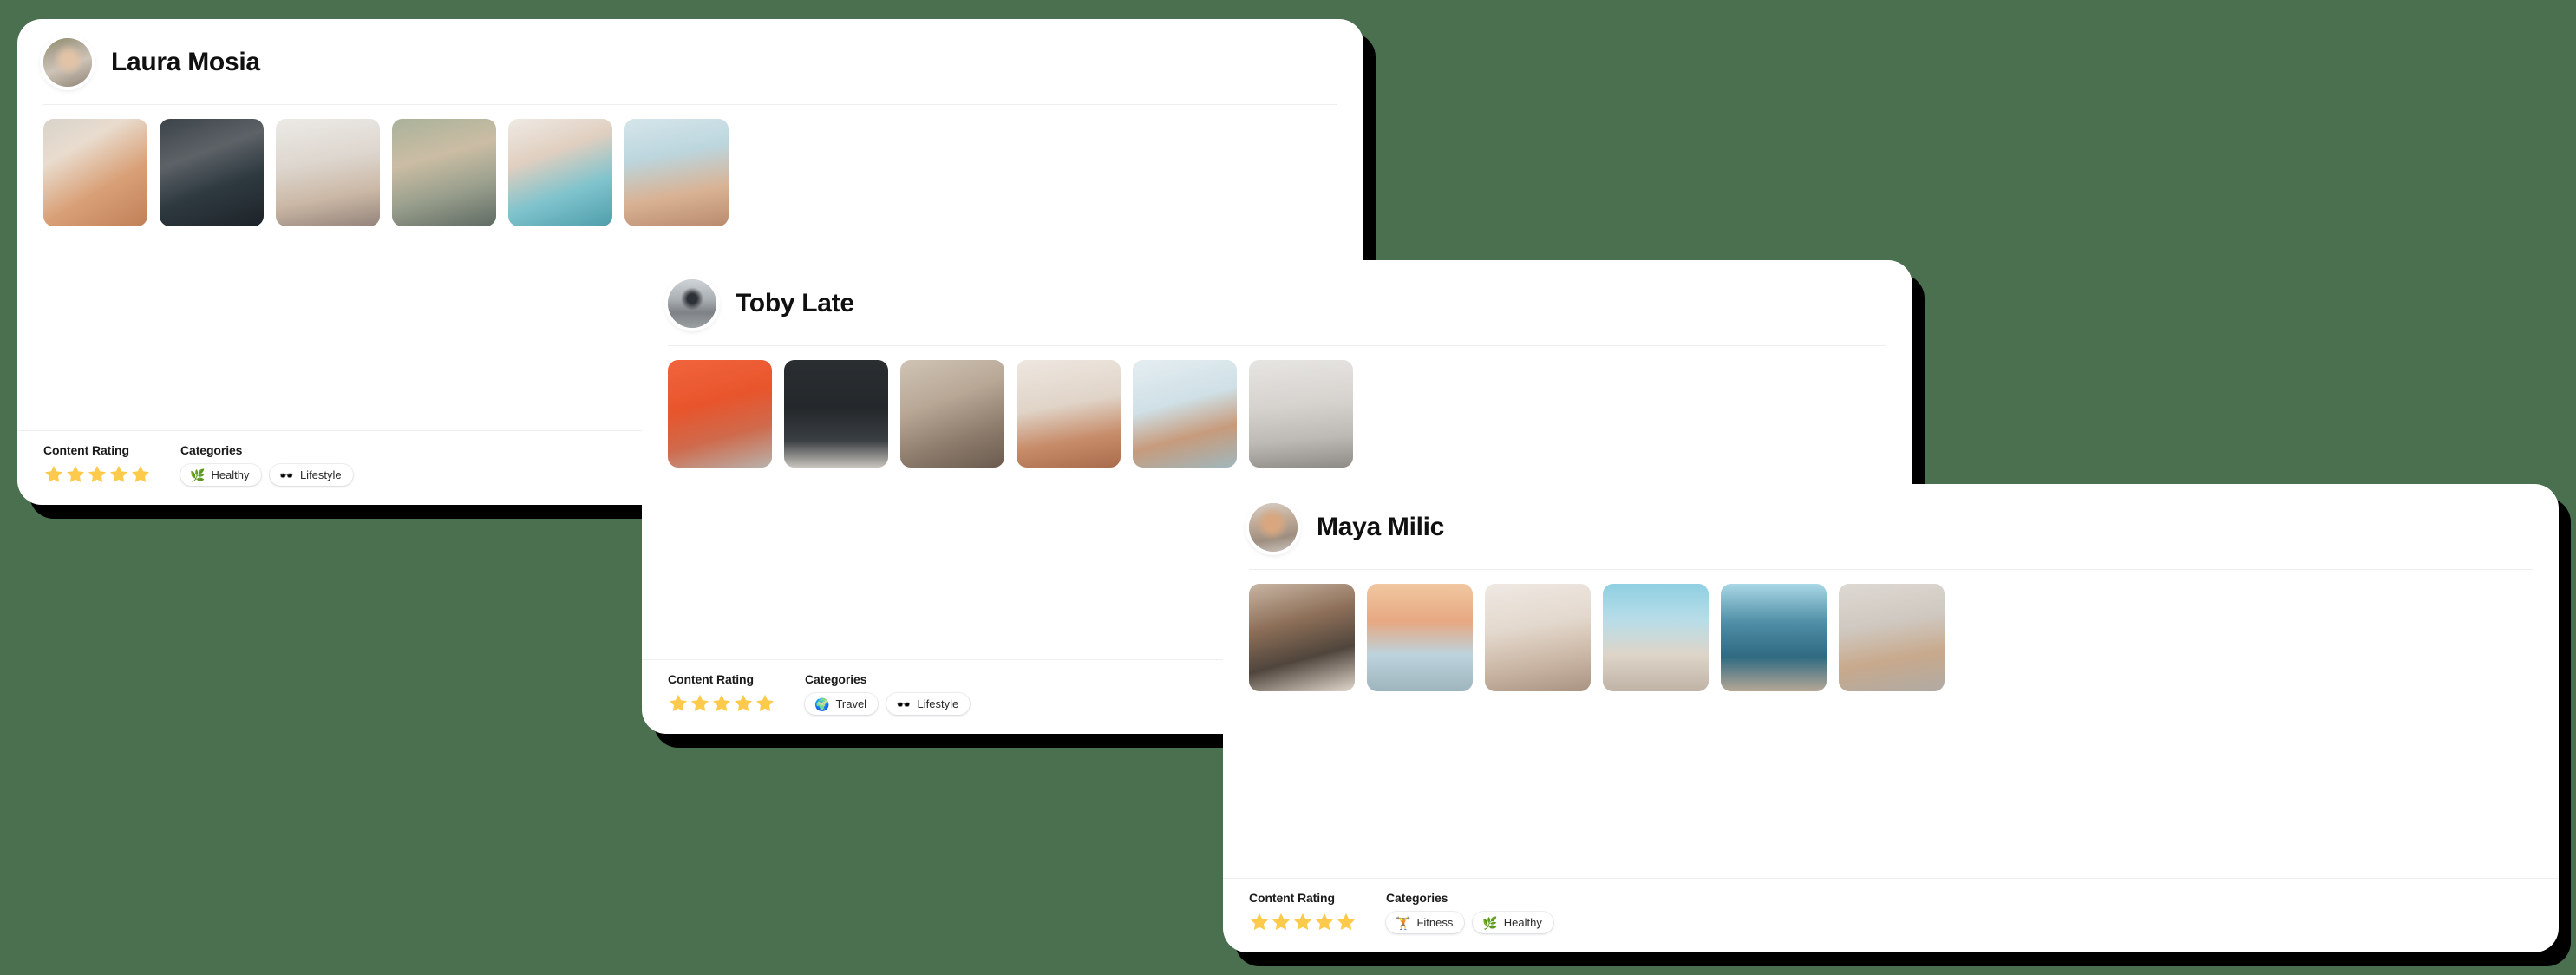 The image size is (2576, 975). I want to click on category-chips: 🌍 Travel 🕶️ Lifestyle, so click(888, 704).